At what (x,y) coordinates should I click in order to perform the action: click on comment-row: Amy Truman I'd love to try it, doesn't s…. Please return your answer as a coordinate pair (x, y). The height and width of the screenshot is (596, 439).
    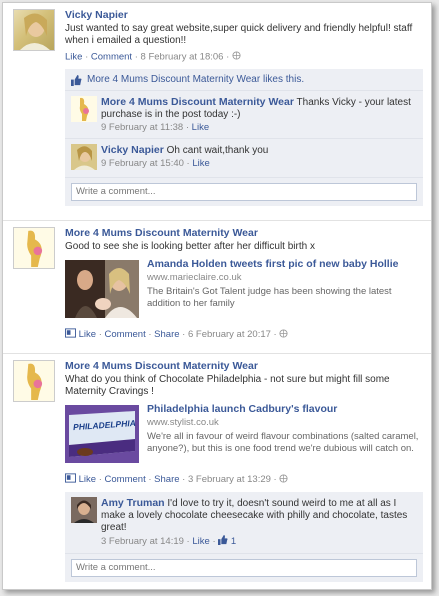
    Looking at the image, I should click on (244, 523).